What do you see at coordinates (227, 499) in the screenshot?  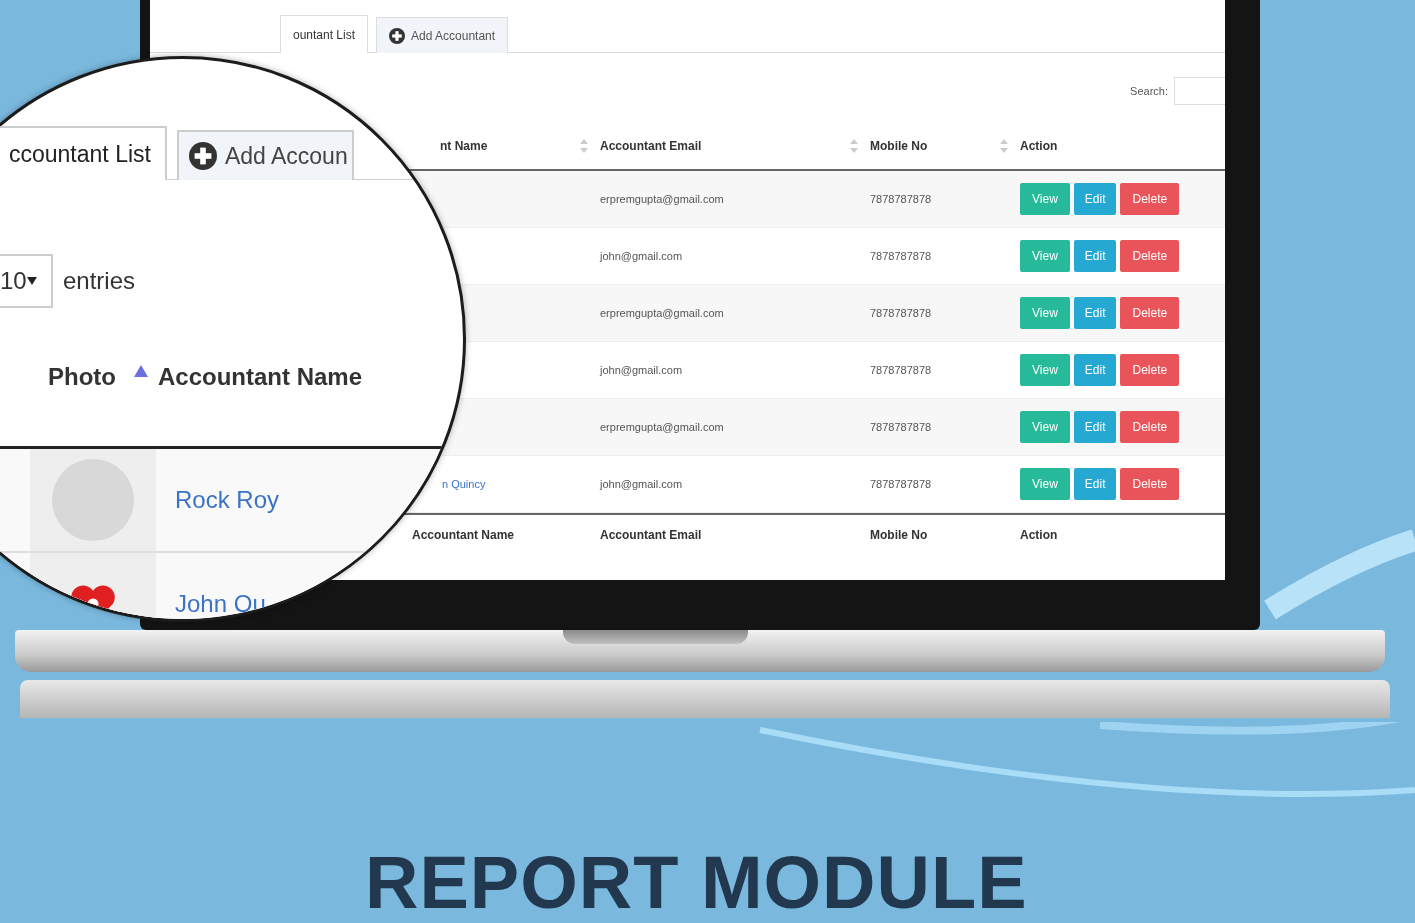 I see `name-link: Rock Roy` at bounding box center [227, 499].